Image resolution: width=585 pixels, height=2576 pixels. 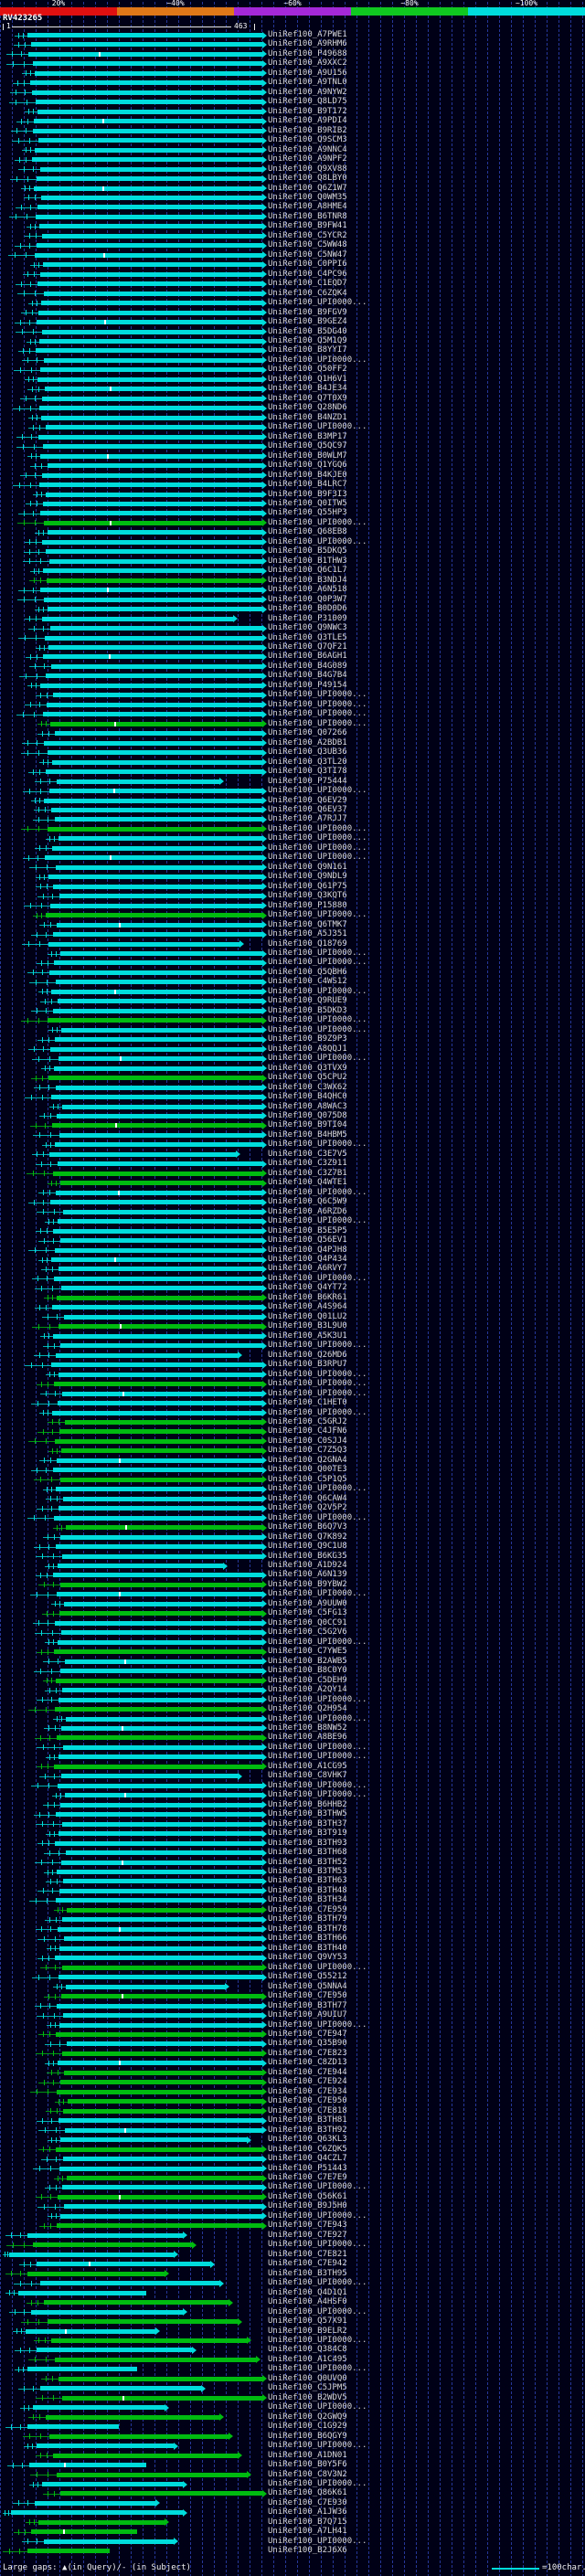 I want to click on hit-label: UniRef100_Q4D1Q1, so click(x=308, y=2292).